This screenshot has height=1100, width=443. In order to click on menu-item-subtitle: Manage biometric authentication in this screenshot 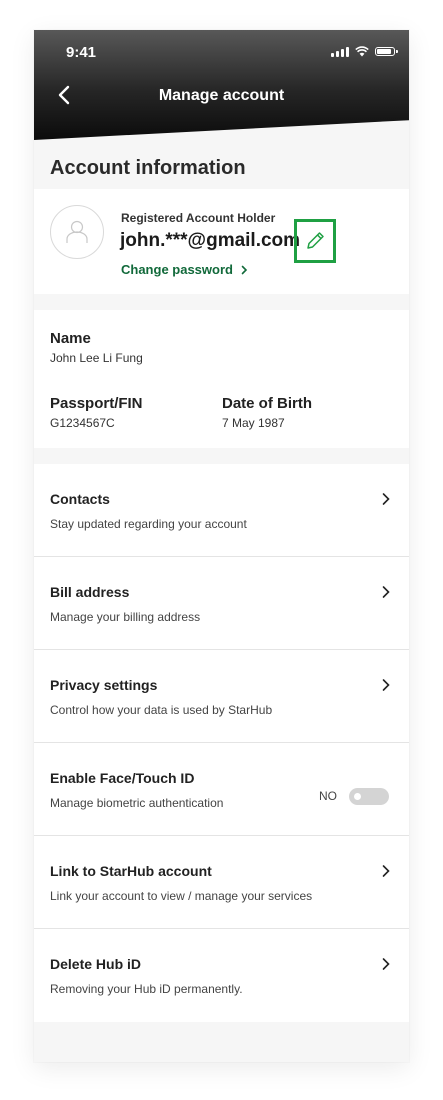, I will do `click(137, 803)`.